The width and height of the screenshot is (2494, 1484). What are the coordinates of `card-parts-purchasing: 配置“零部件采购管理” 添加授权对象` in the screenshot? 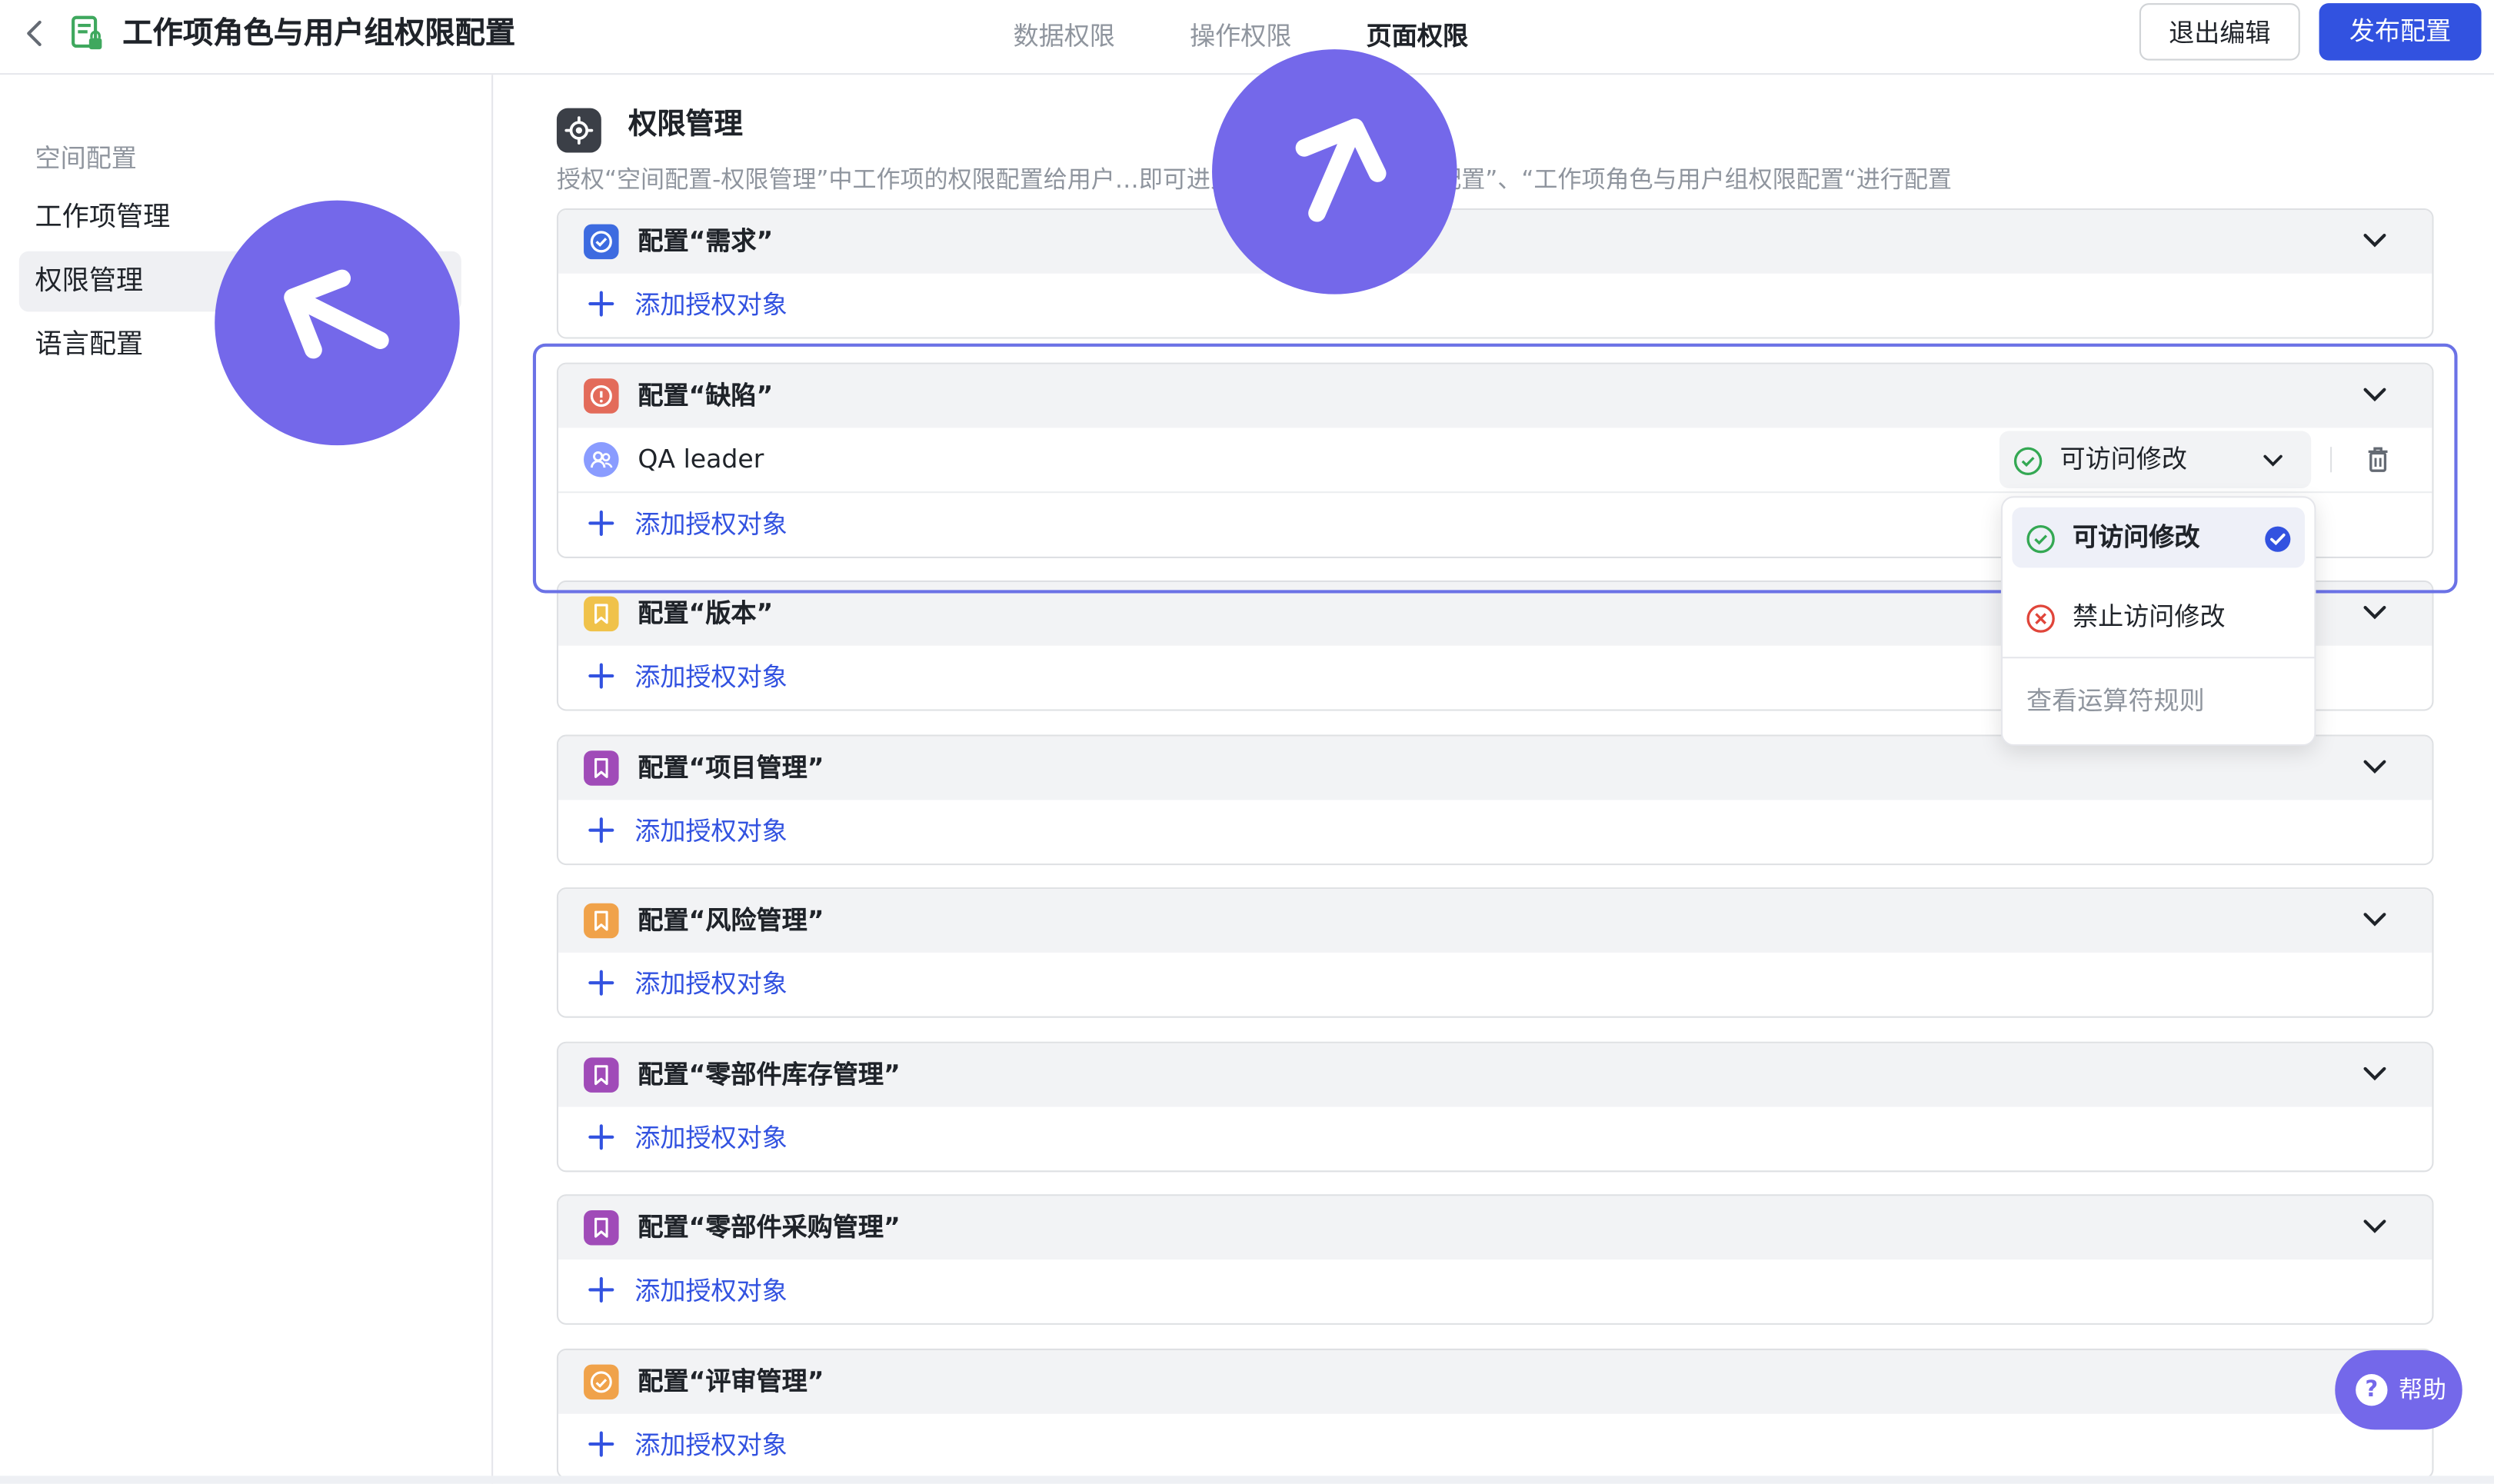 It's located at (1495, 1260).